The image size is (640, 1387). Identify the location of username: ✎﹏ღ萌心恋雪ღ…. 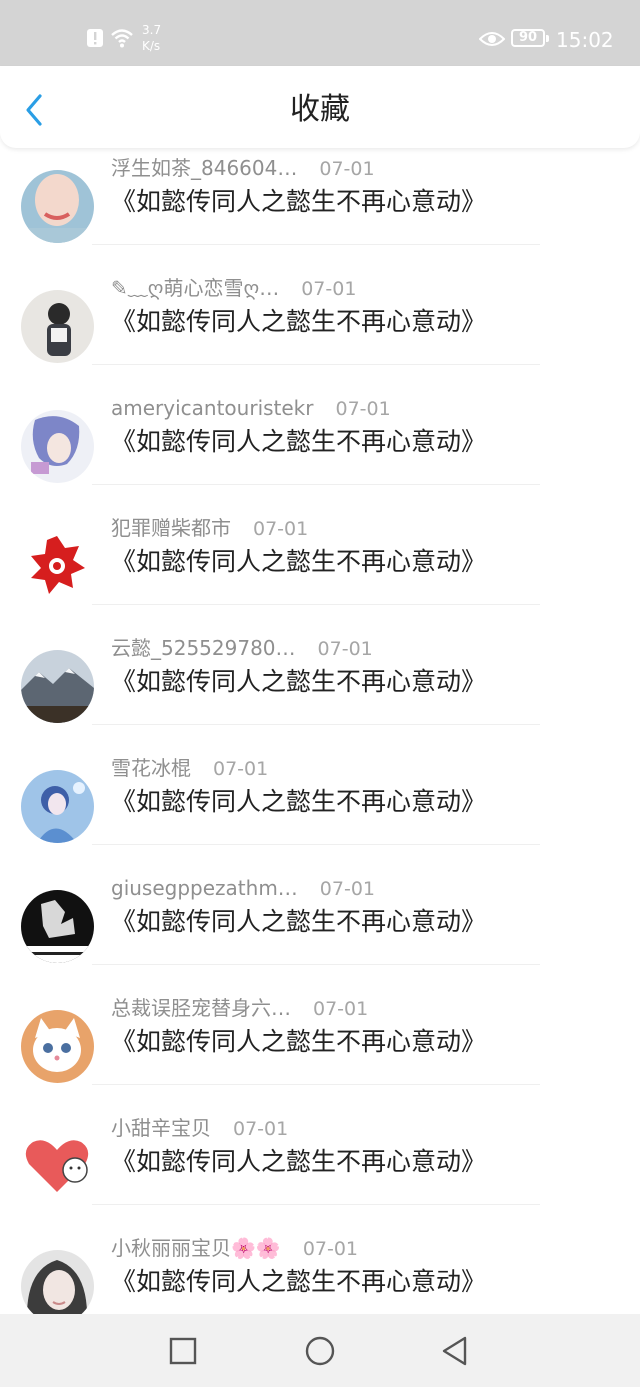
(195, 288).